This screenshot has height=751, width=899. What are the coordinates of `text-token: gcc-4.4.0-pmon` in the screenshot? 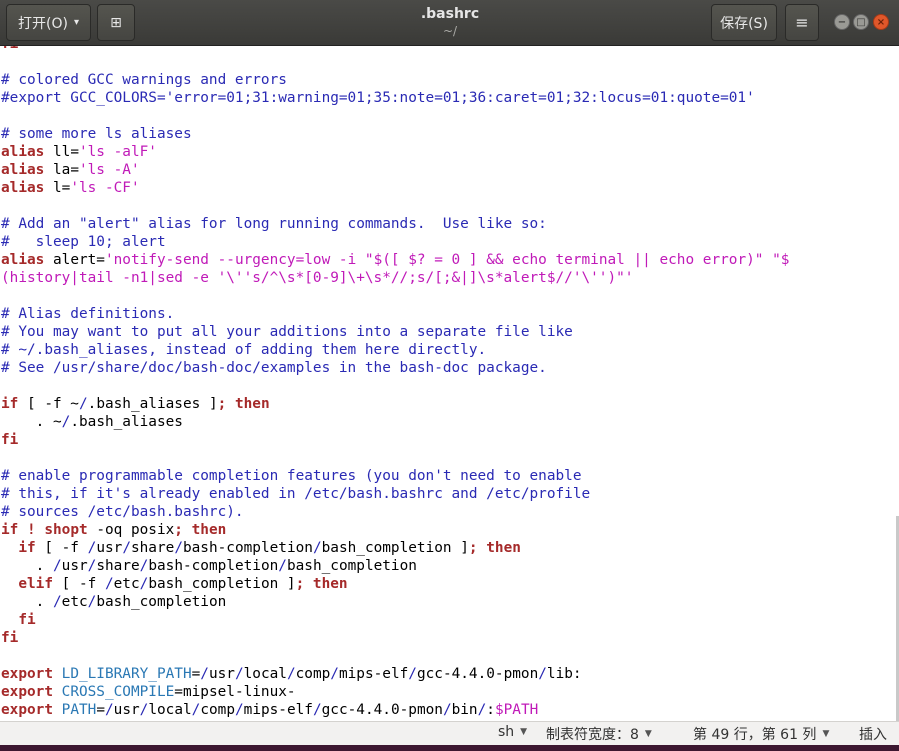 It's located at (477, 674).